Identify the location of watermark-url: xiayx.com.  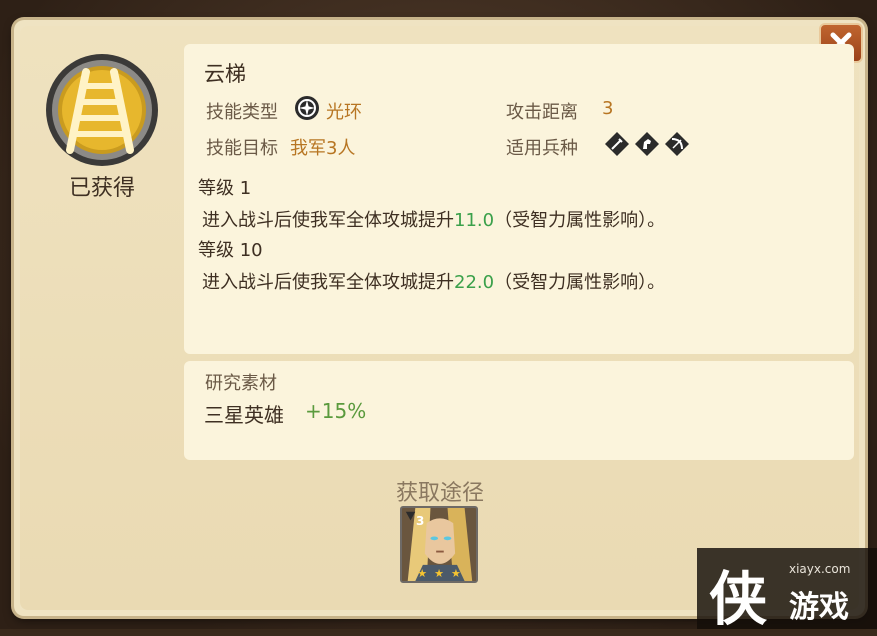
(820, 569).